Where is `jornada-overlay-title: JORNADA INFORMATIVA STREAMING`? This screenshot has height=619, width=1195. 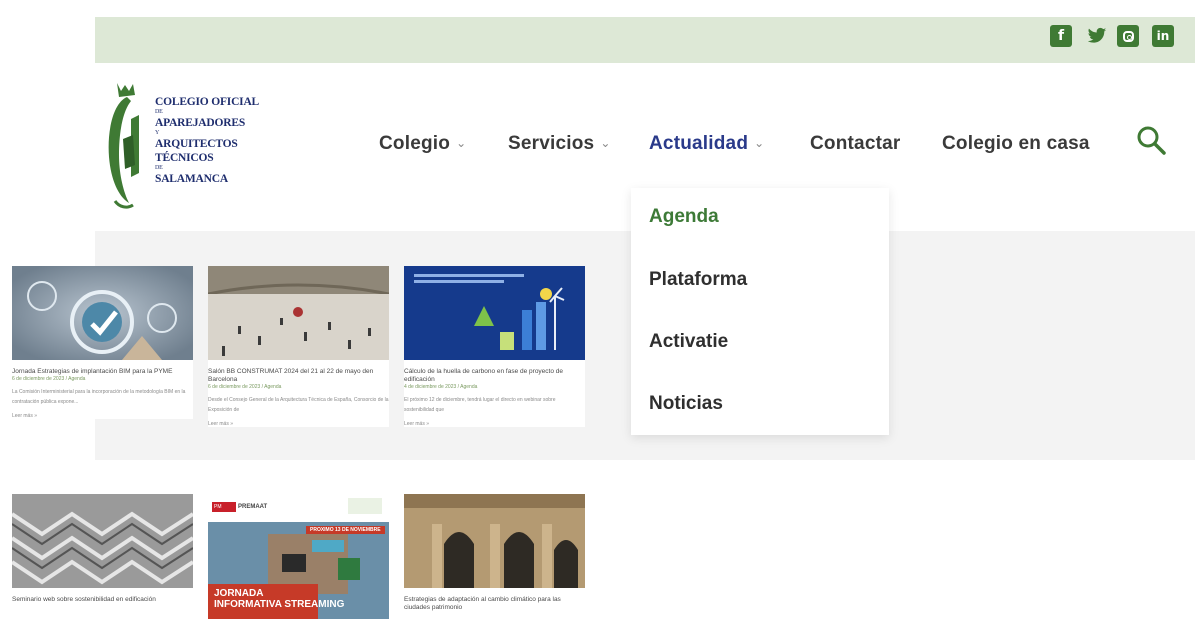
jornada-overlay-title: JORNADA INFORMATIVA STREAMING is located at coordinates (279, 599).